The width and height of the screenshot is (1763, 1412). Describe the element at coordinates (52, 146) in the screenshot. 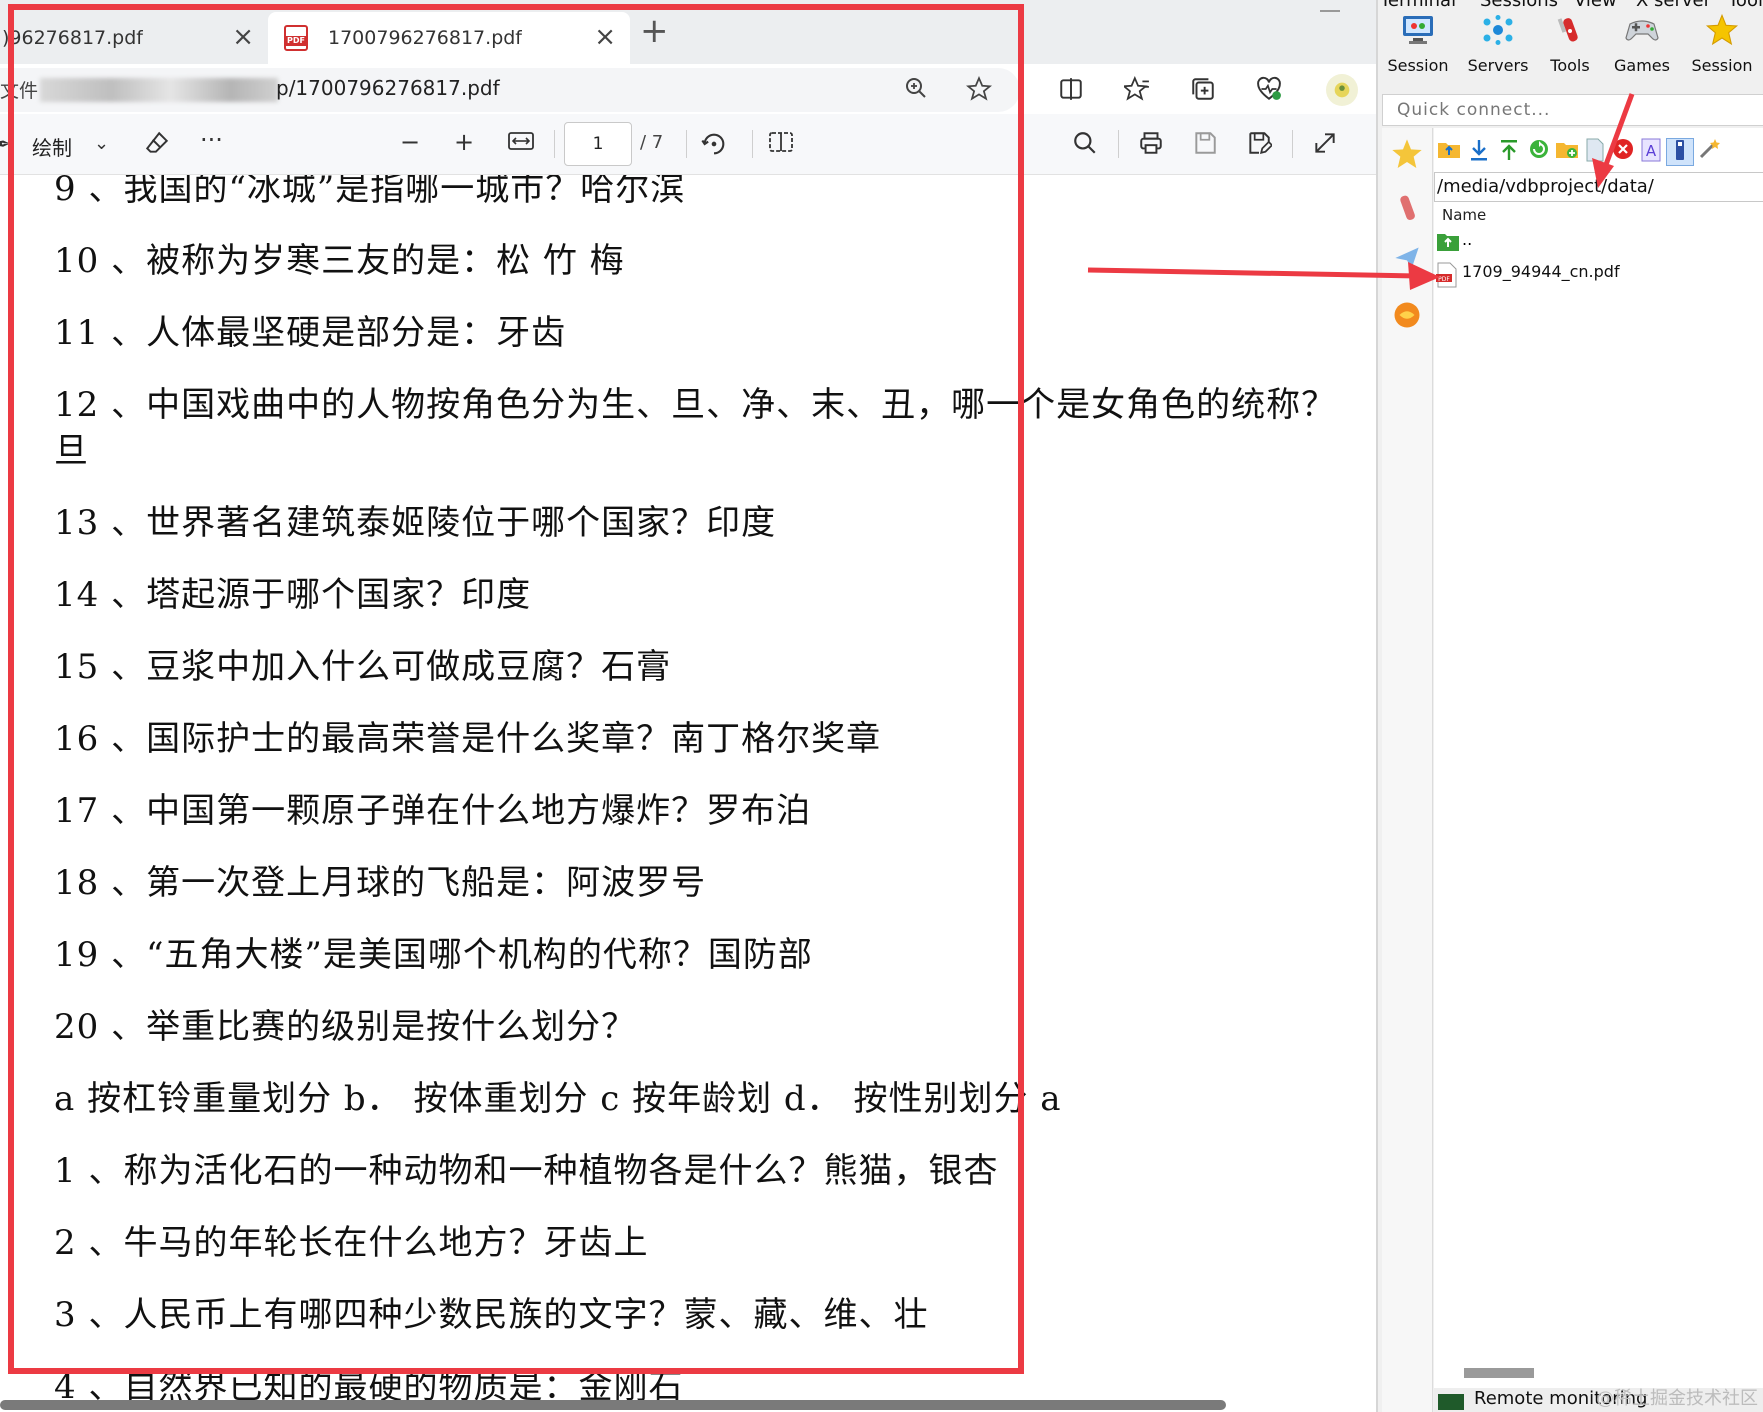

I see `draw-button: 绘制` at that location.